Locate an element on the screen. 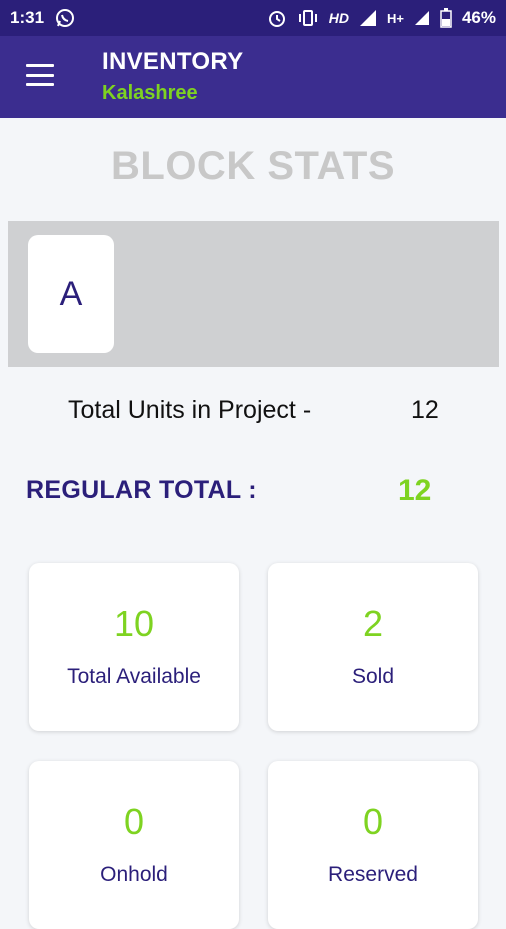 This screenshot has width=506, height=929. stat-value: 10 is located at coordinates (134, 623).